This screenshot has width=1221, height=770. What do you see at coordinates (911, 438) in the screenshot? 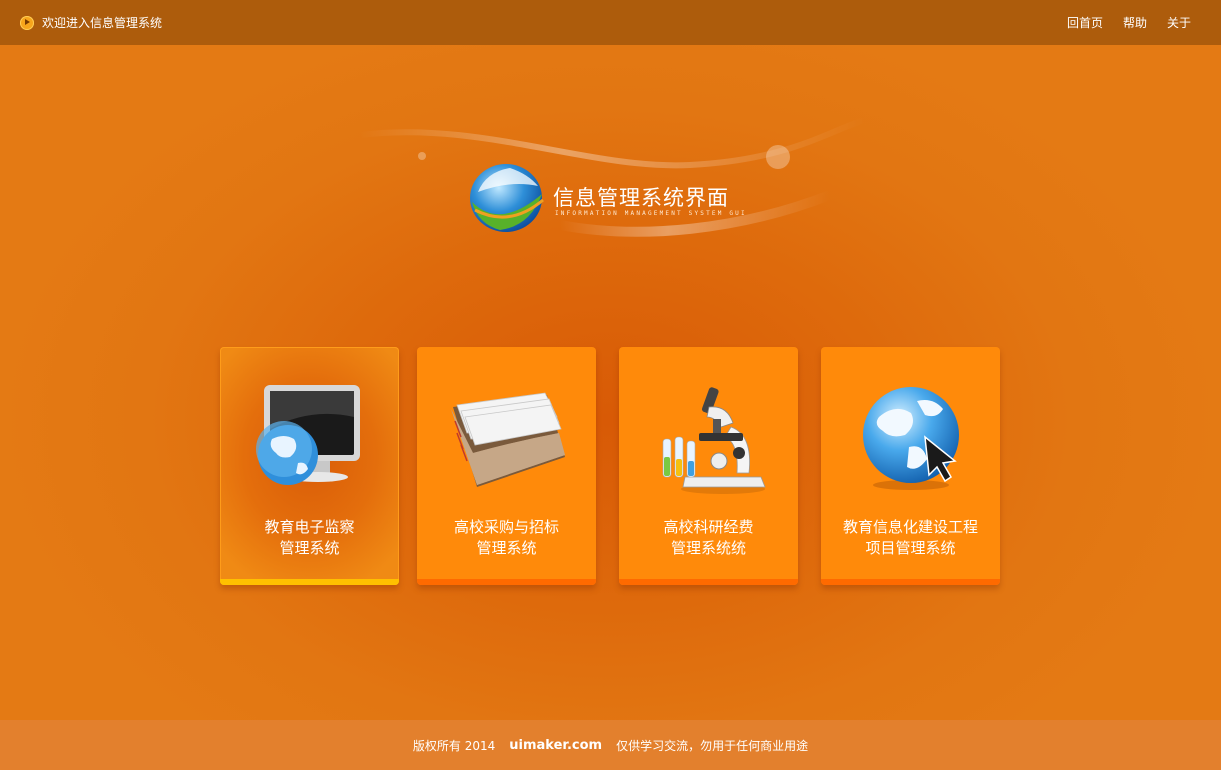
I see `globe-cursor-icon` at bounding box center [911, 438].